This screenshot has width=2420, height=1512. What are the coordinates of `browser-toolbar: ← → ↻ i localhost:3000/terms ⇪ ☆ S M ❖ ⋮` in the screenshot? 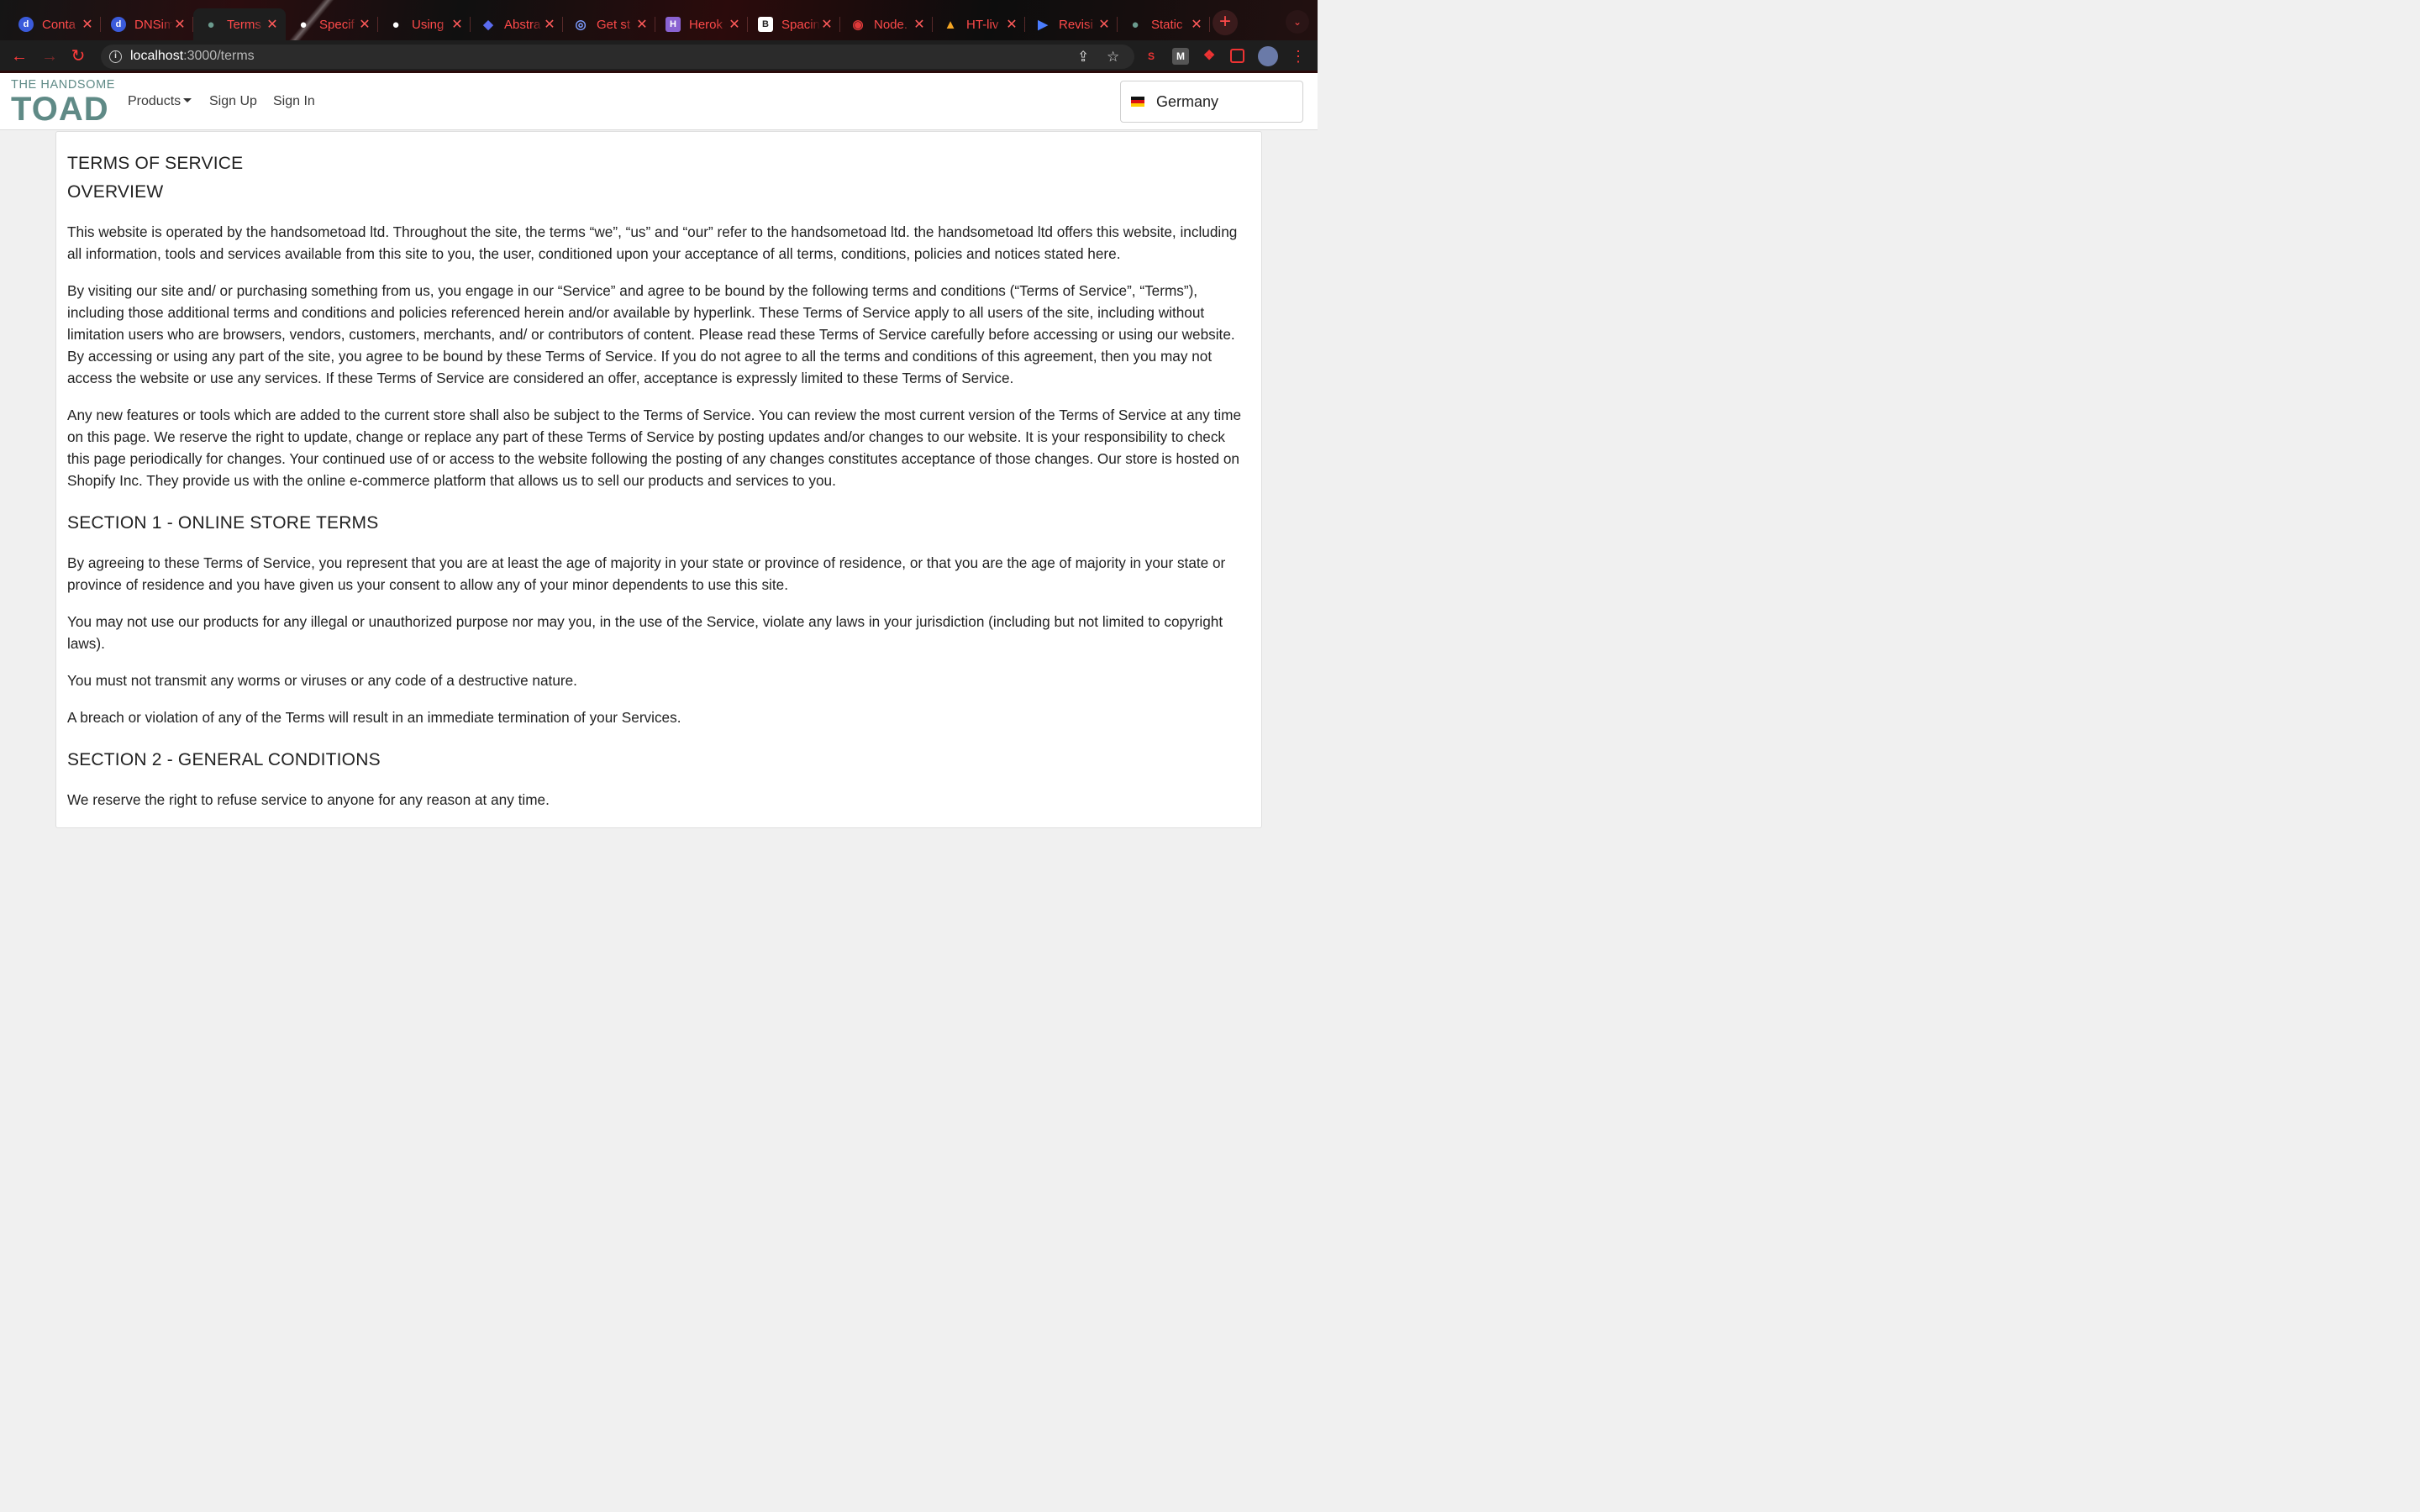 It's located at (659, 56).